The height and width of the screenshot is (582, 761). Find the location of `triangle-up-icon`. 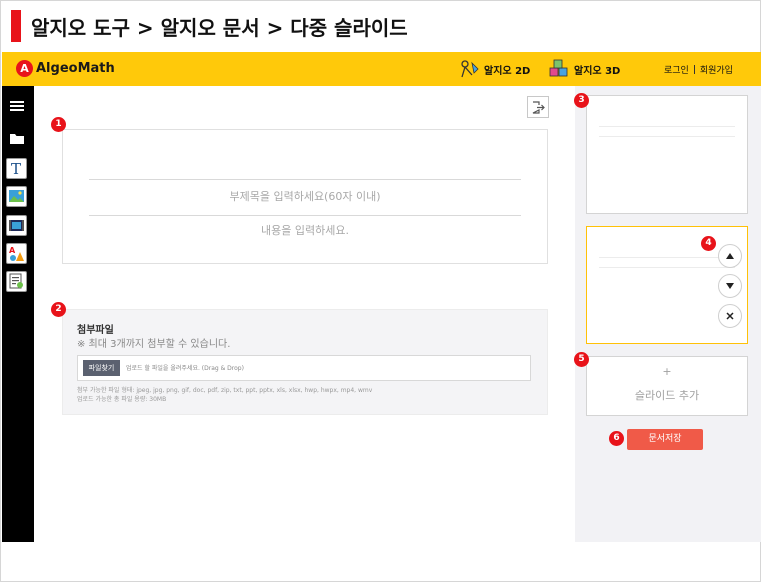

triangle-up-icon is located at coordinates (730, 256).